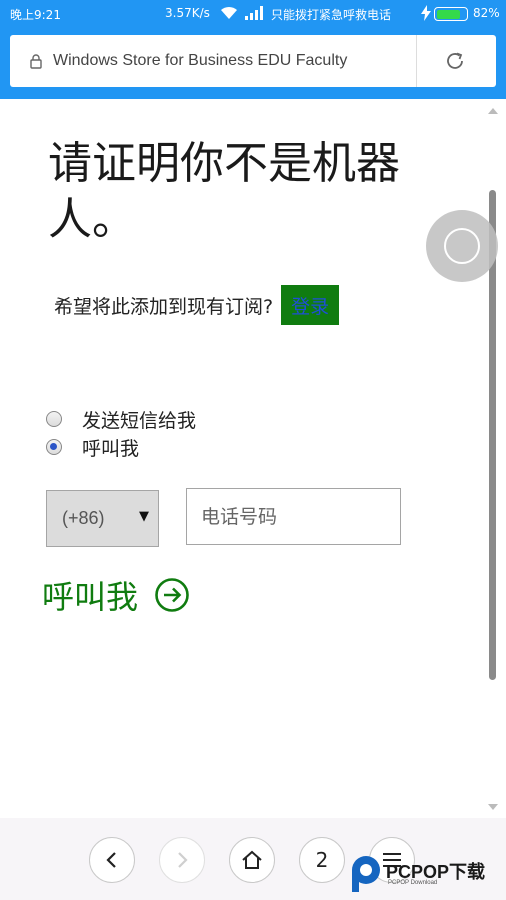 The width and height of the screenshot is (506, 900). Describe the element at coordinates (293, 516) in the screenshot. I see `phone-number-input` at that location.